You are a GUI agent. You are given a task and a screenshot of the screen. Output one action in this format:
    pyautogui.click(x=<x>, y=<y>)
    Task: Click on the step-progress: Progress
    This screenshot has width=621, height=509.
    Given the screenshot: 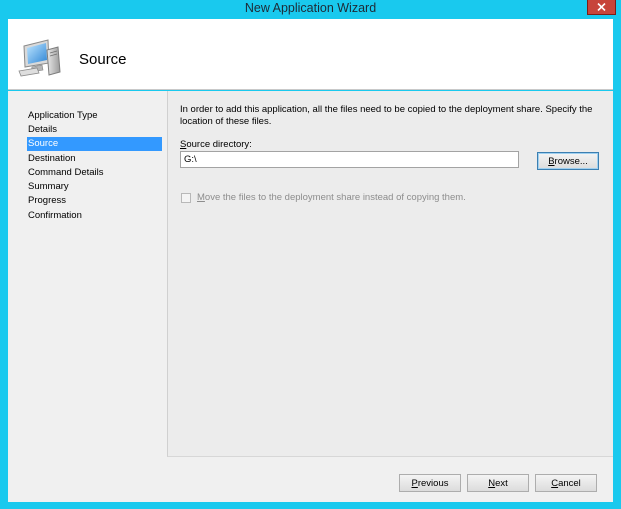 What is the action you would take?
    pyautogui.click(x=94, y=201)
    